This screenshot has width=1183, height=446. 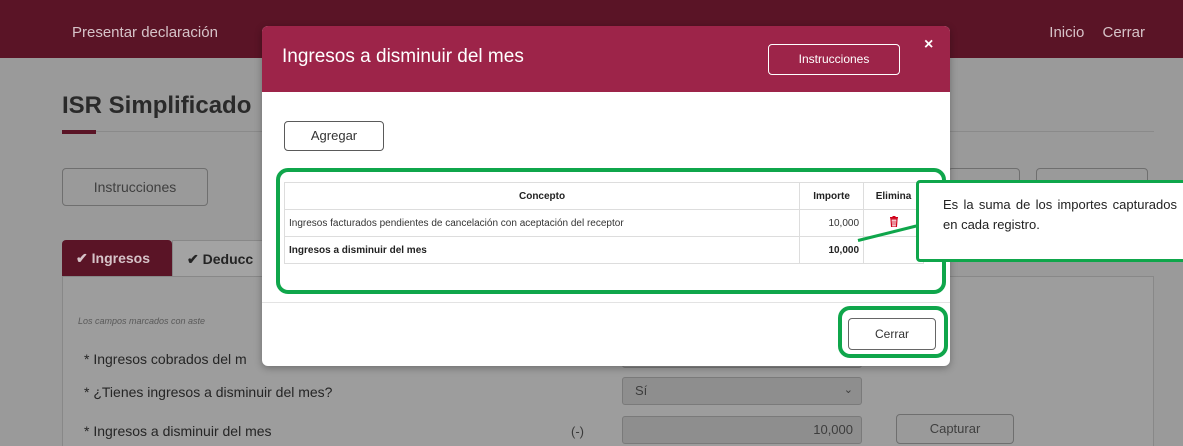 What do you see at coordinates (606, 302) in the screenshot?
I see `modal-footer-divider` at bounding box center [606, 302].